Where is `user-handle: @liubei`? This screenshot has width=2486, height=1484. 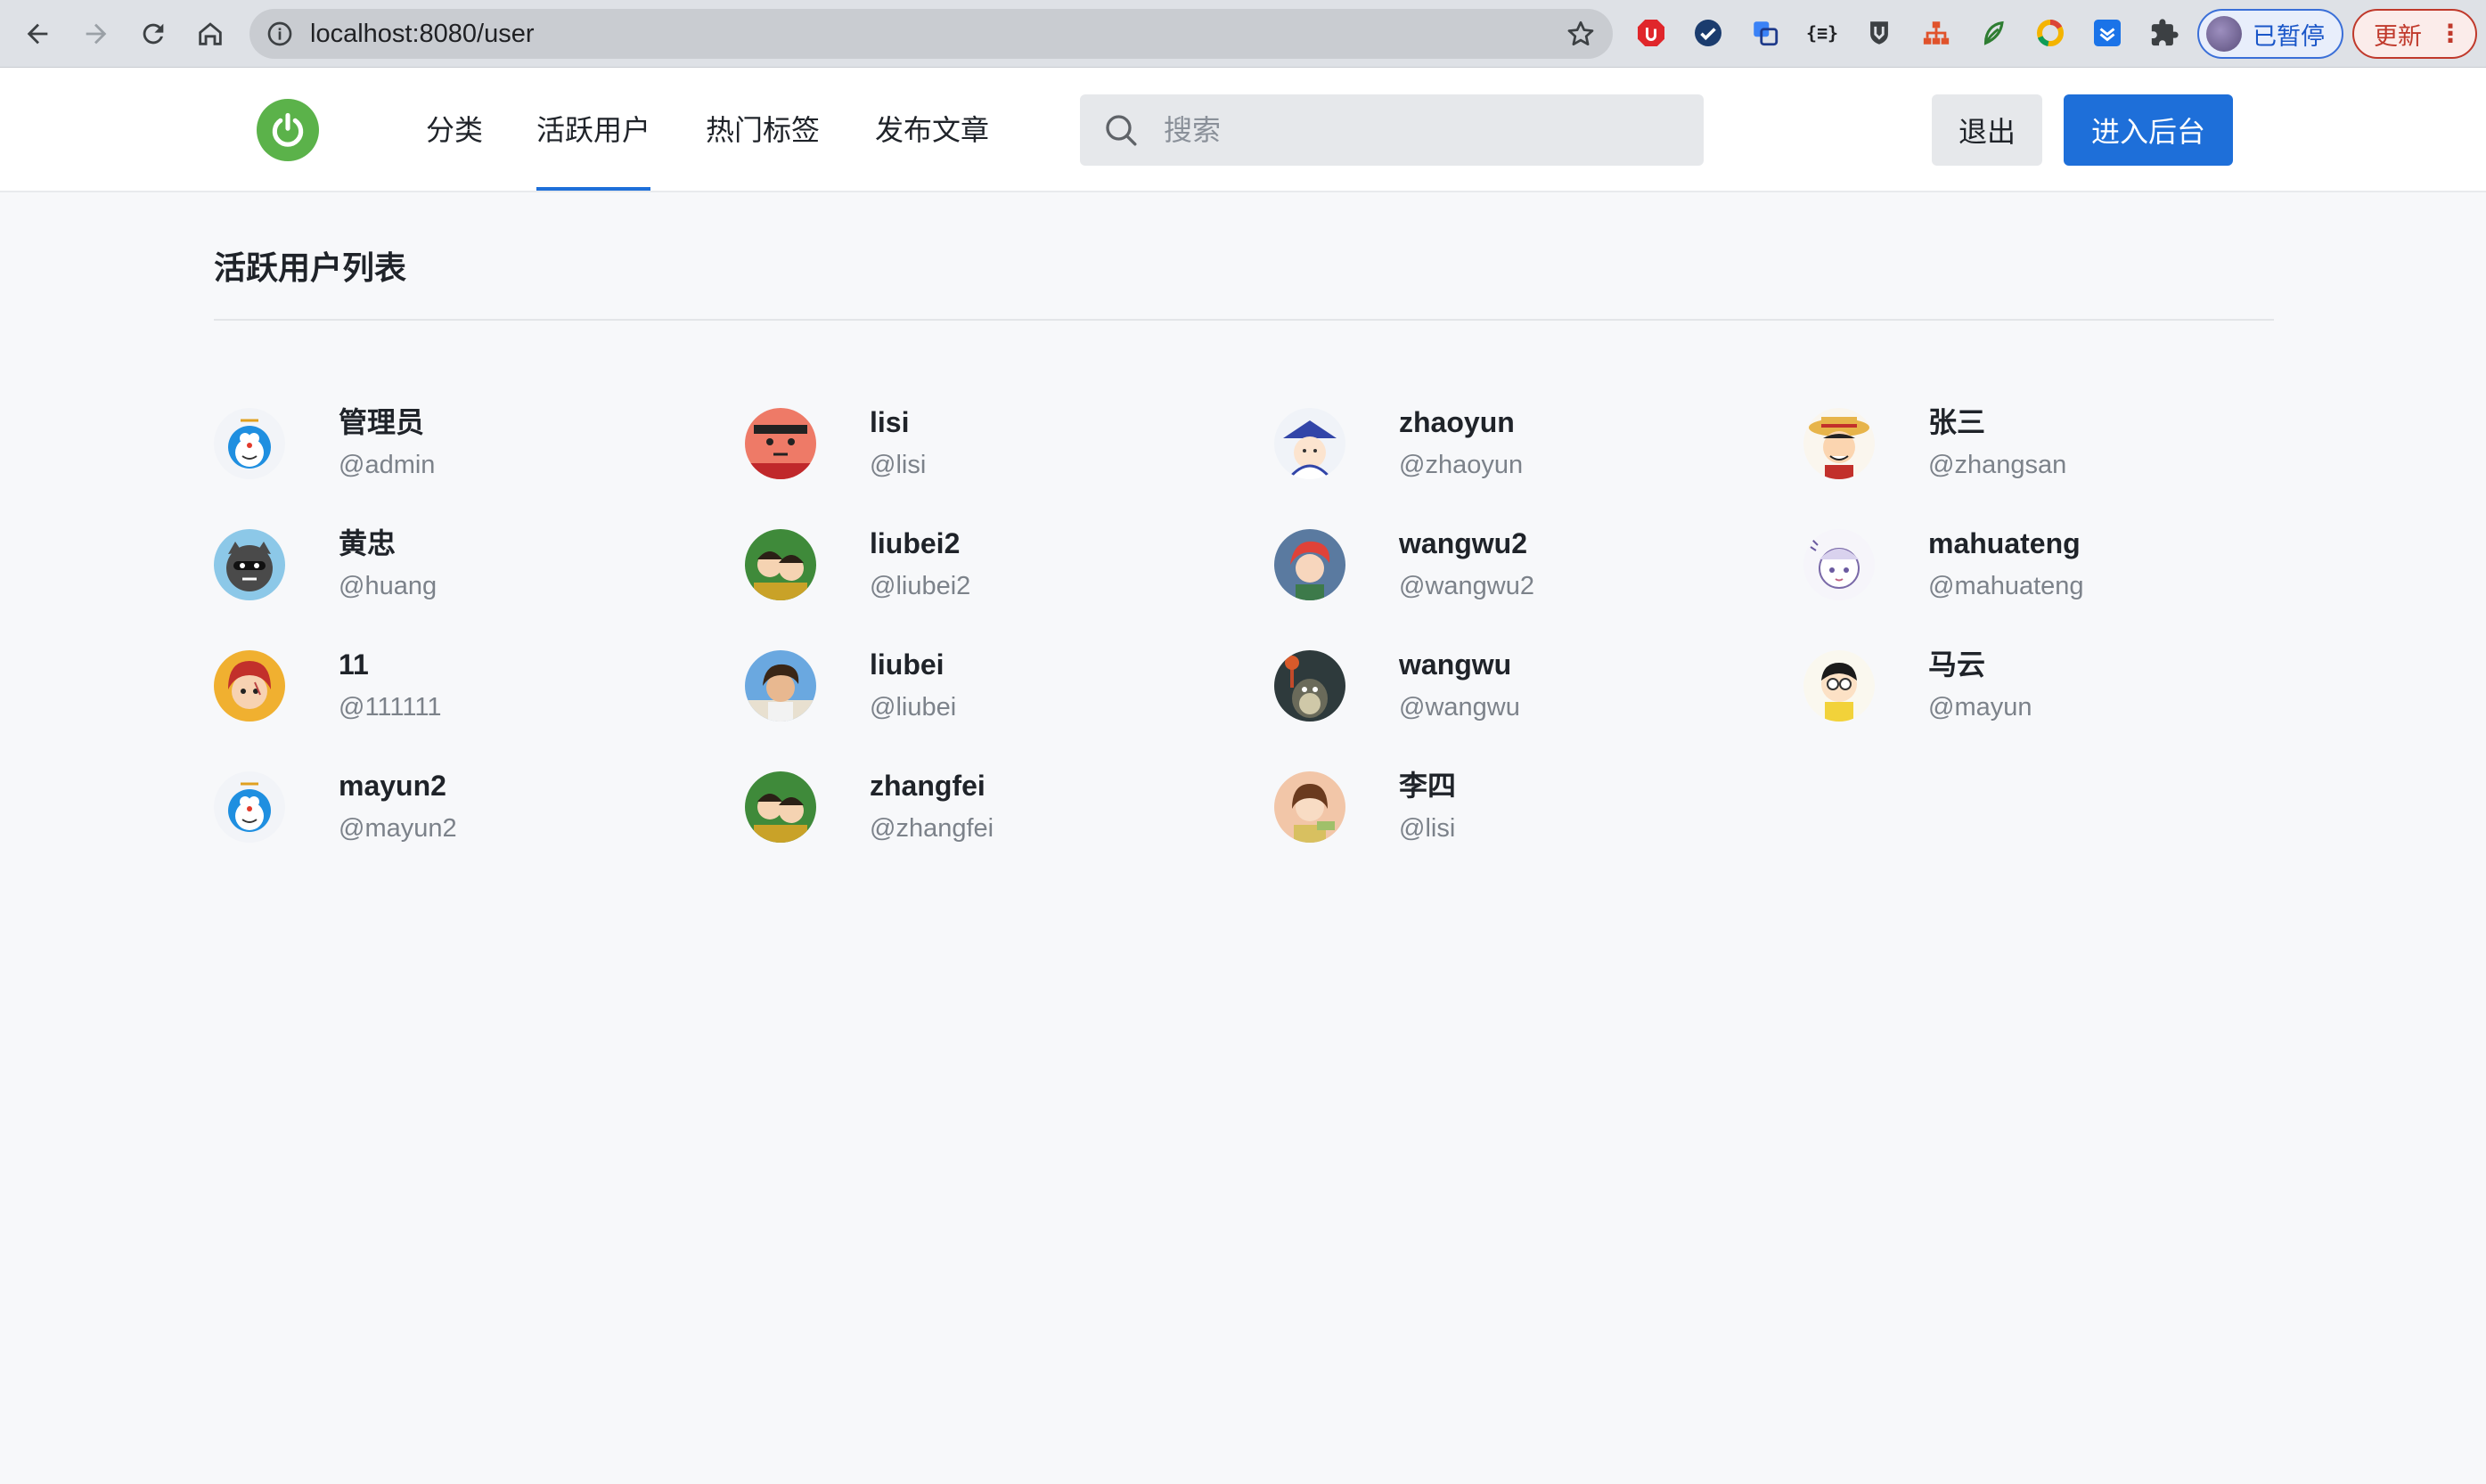
user-handle: @liubei is located at coordinates (913, 707).